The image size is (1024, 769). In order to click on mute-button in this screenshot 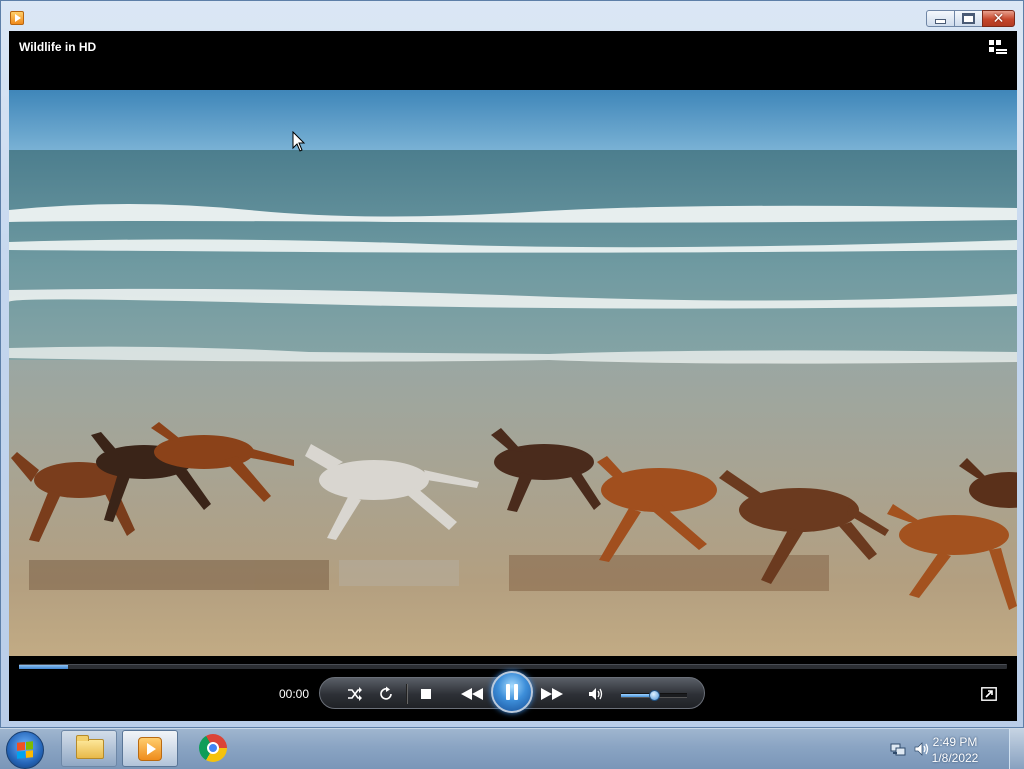, I will do `click(596, 694)`.